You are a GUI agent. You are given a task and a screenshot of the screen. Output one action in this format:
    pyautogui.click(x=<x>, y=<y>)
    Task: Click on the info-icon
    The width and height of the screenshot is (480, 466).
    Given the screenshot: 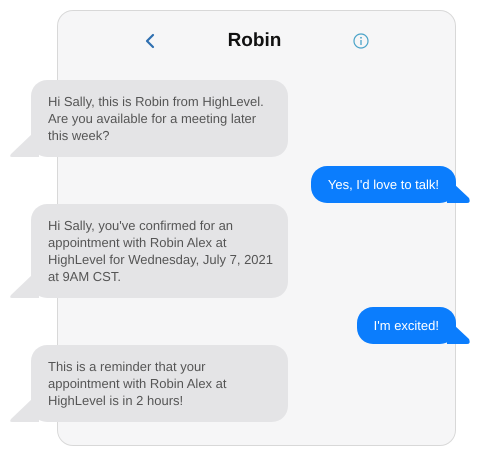 What is the action you would take?
    pyautogui.click(x=360, y=41)
    